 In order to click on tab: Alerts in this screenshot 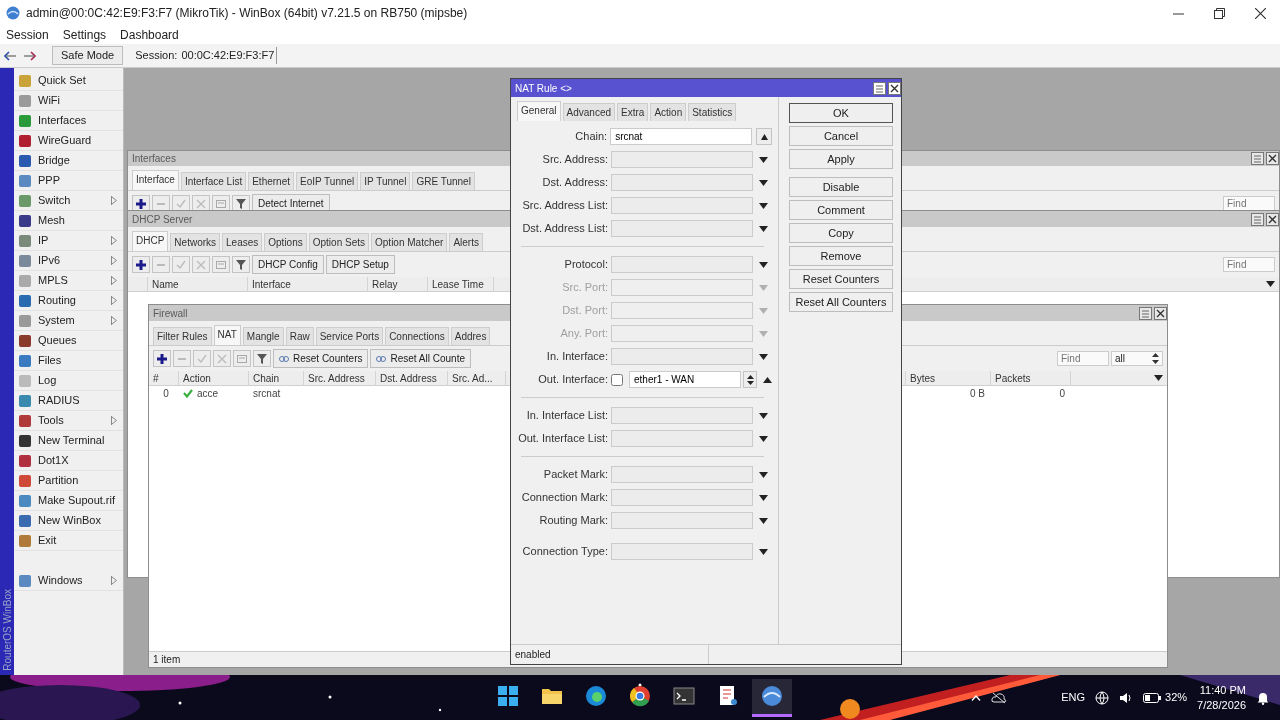, I will do `click(466, 242)`.